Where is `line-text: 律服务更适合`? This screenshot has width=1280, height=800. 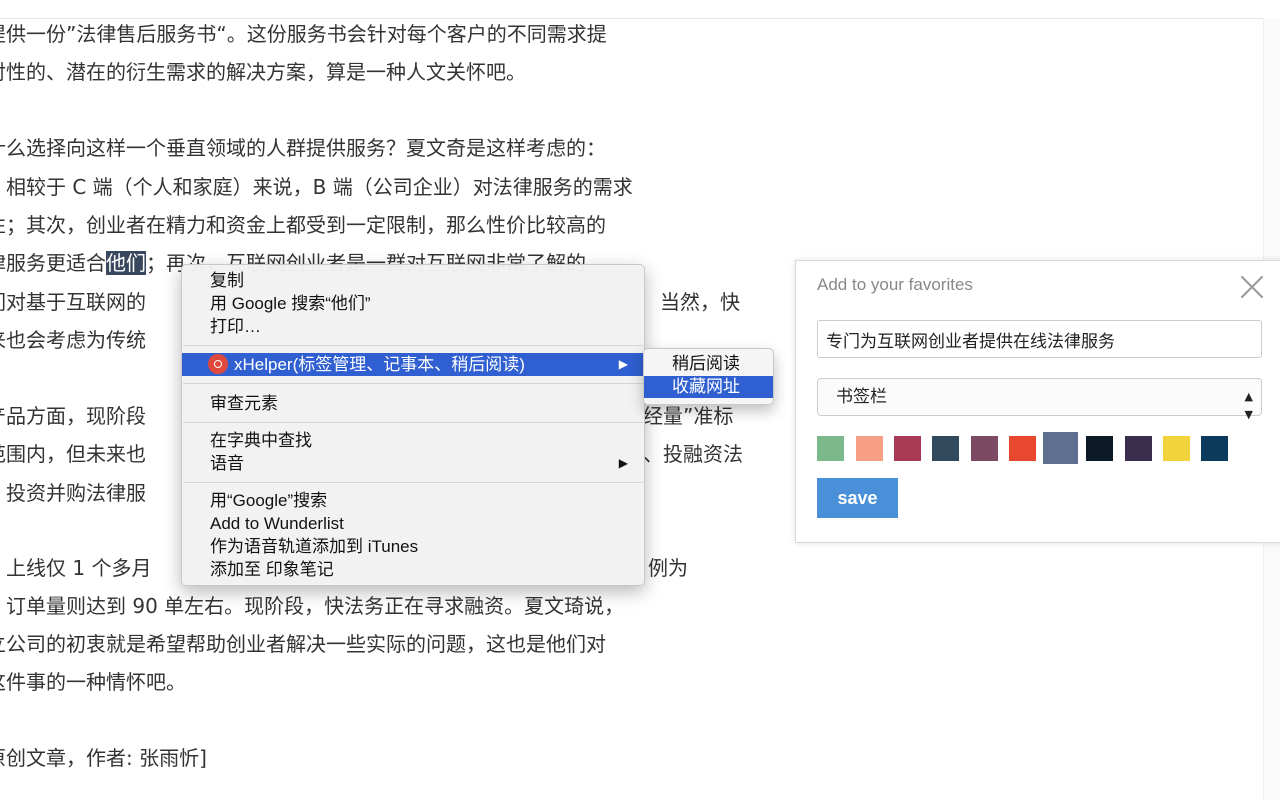 line-text: 律服务更适合 is located at coordinates (53, 263).